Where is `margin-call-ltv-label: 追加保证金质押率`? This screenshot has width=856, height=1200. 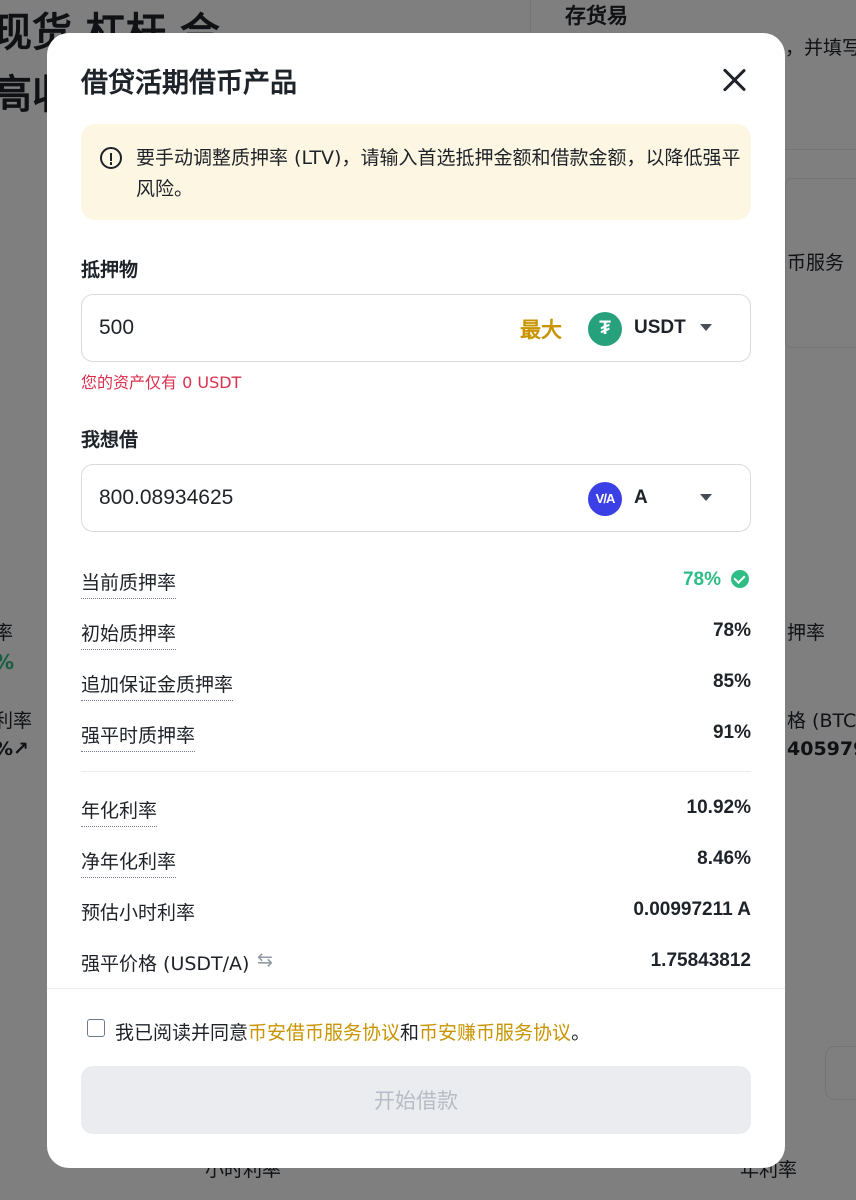 margin-call-ltv-label: 追加保证金质押率 is located at coordinates (157, 685).